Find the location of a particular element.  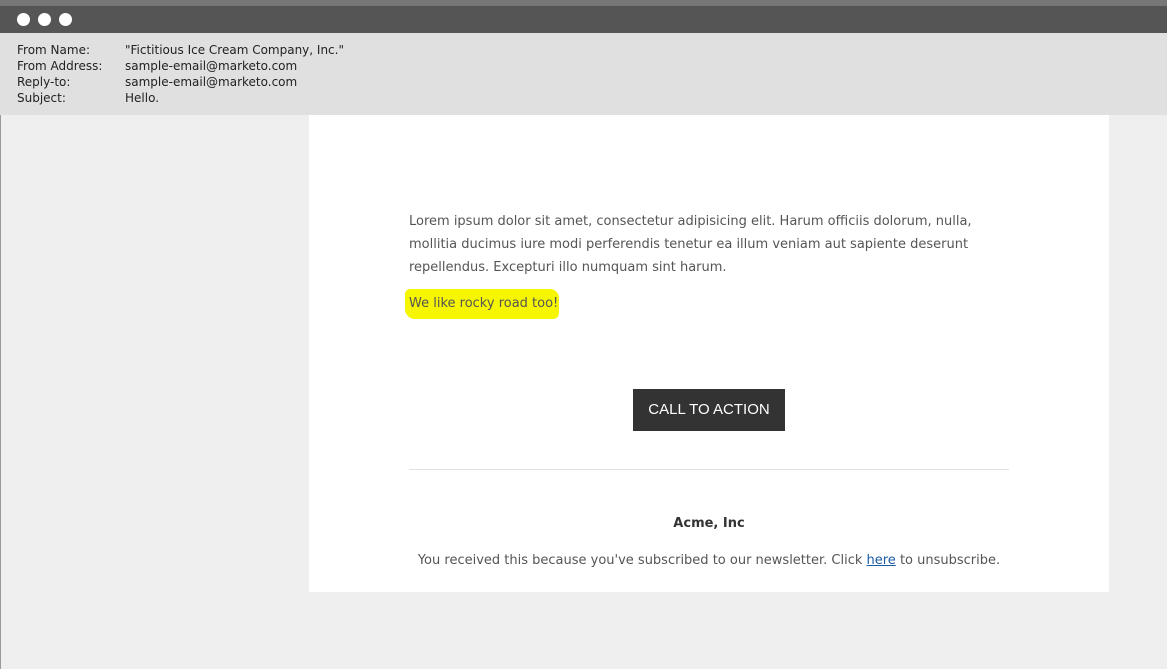

window-titlebar is located at coordinates (583, 19).